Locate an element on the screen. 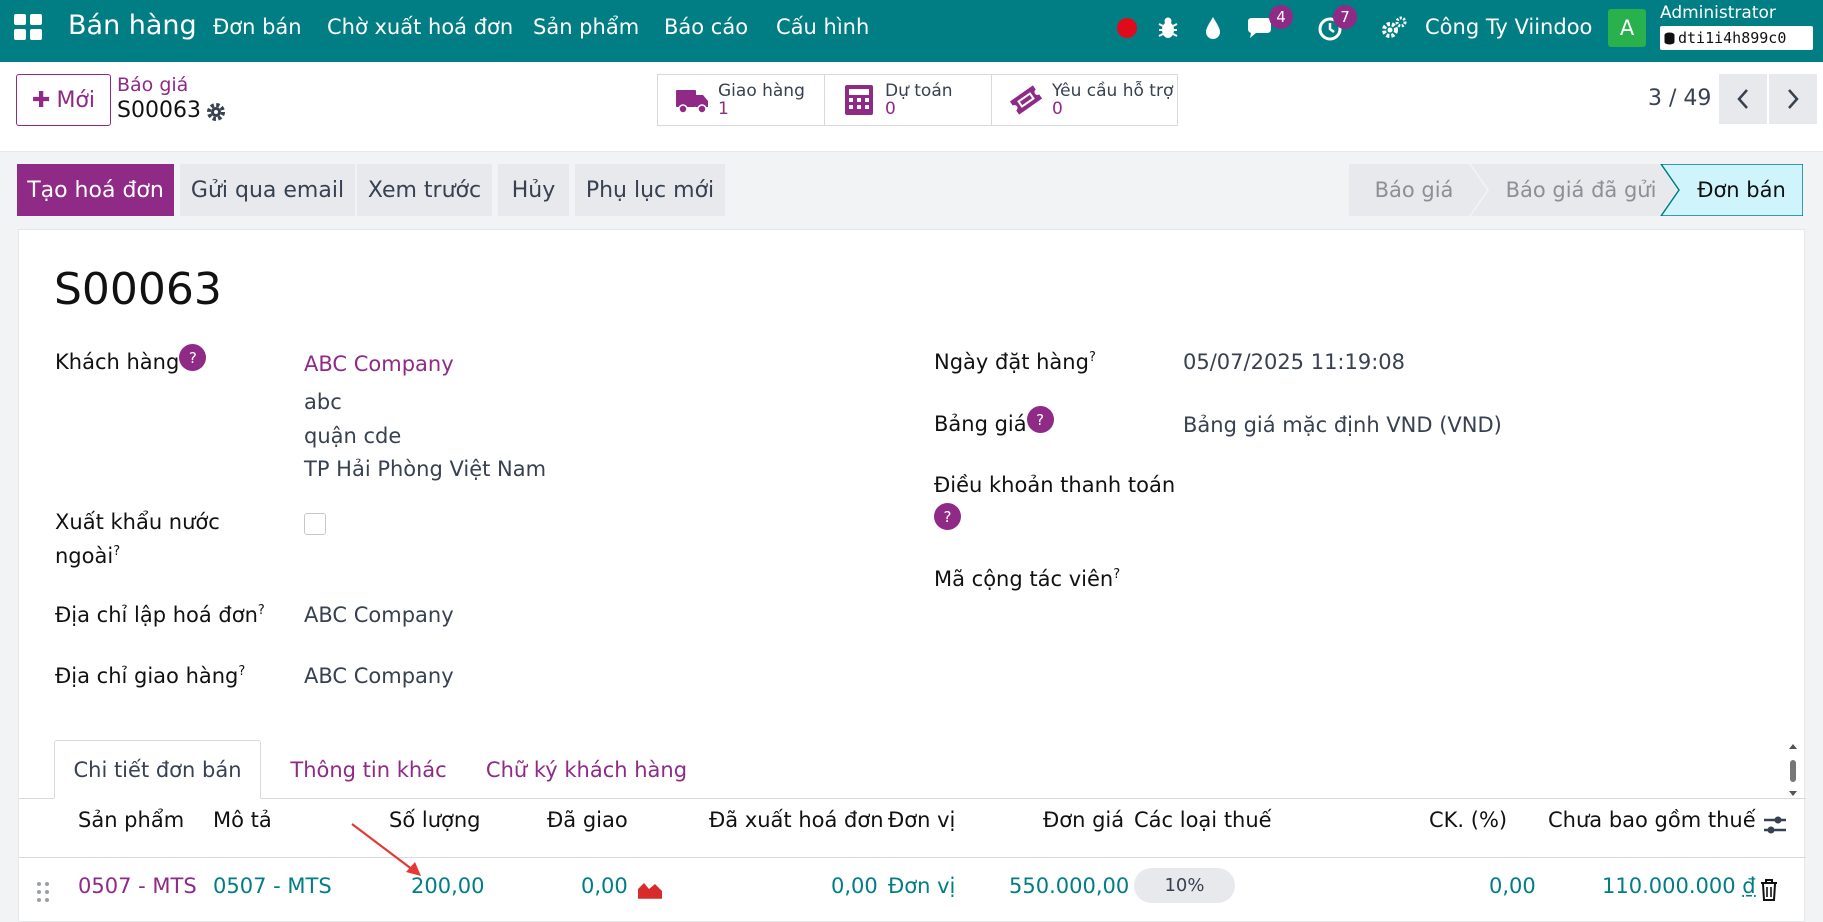 The height and width of the screenshot is (922, 1823). column-header-description: Mô tả is located at coordinates (242, 820).